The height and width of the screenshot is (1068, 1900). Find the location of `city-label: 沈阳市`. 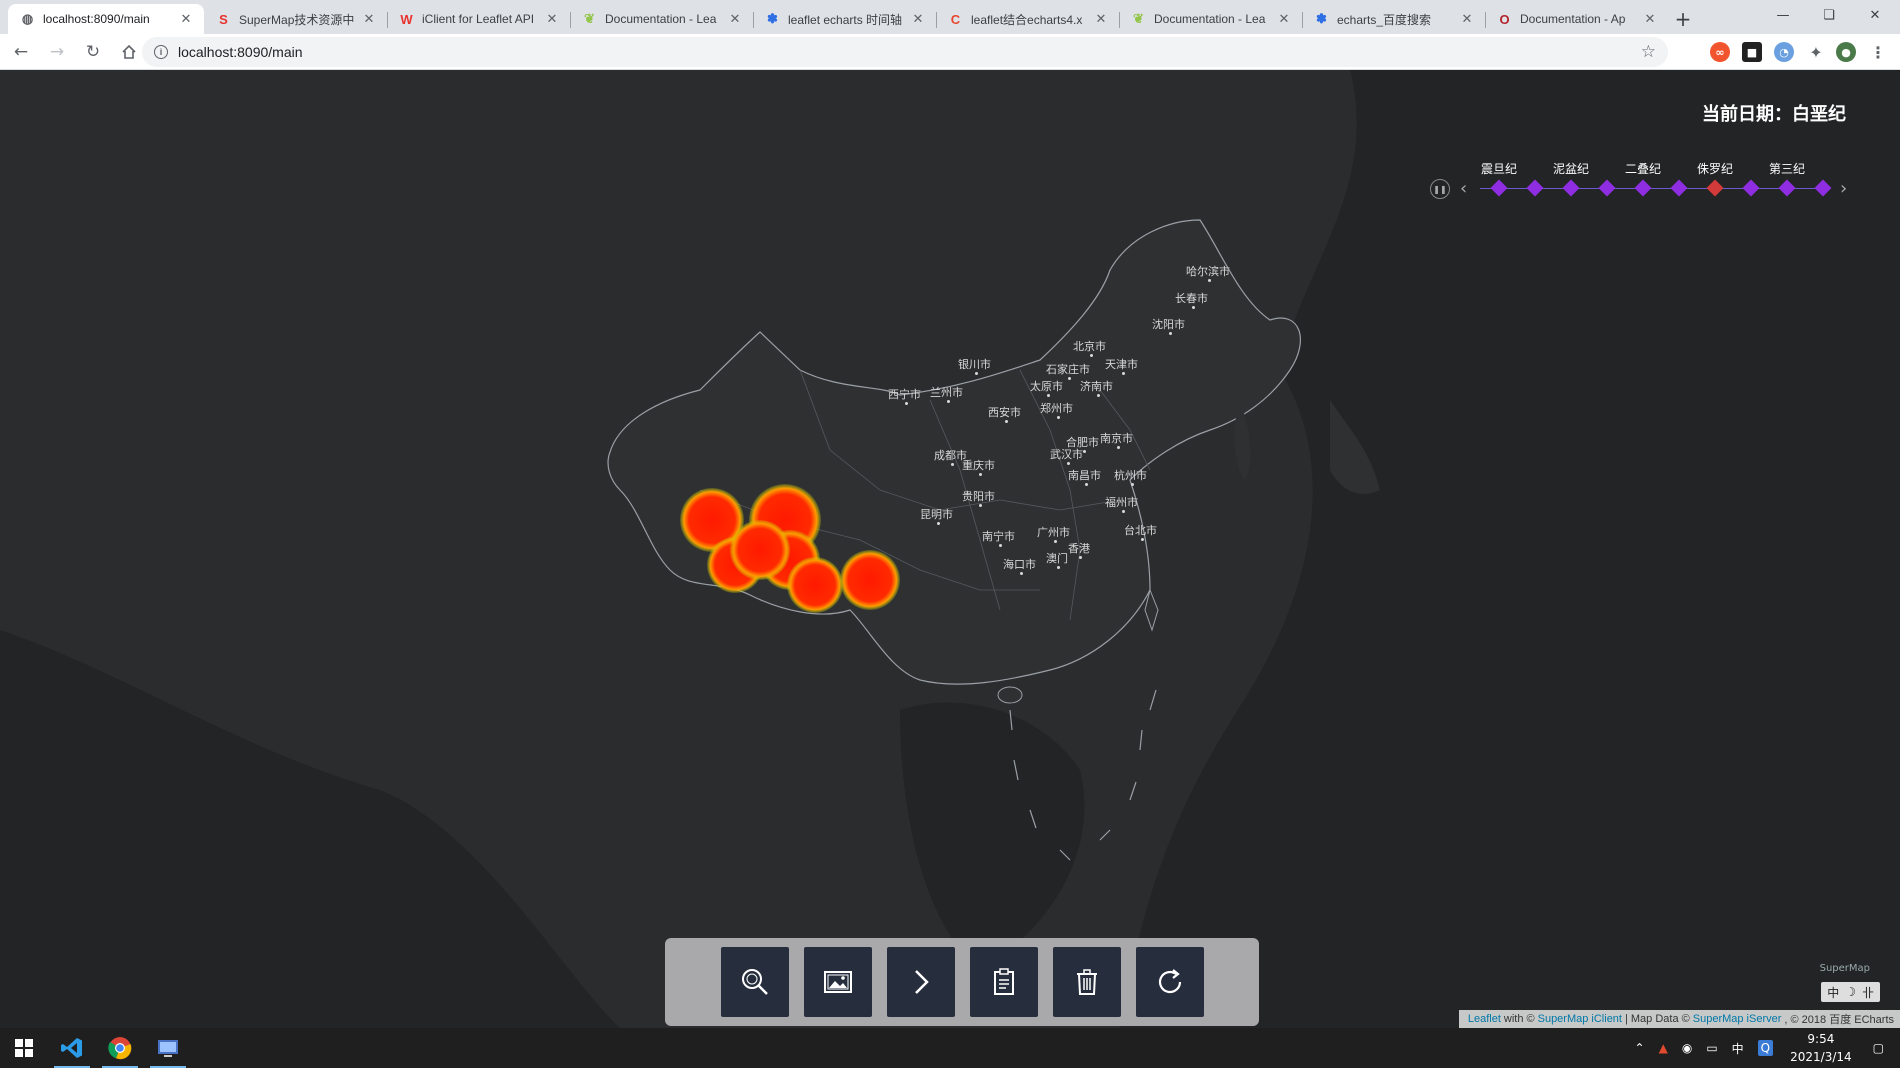

city-label: 沈阳市 is located at coordinates (1168, 326).